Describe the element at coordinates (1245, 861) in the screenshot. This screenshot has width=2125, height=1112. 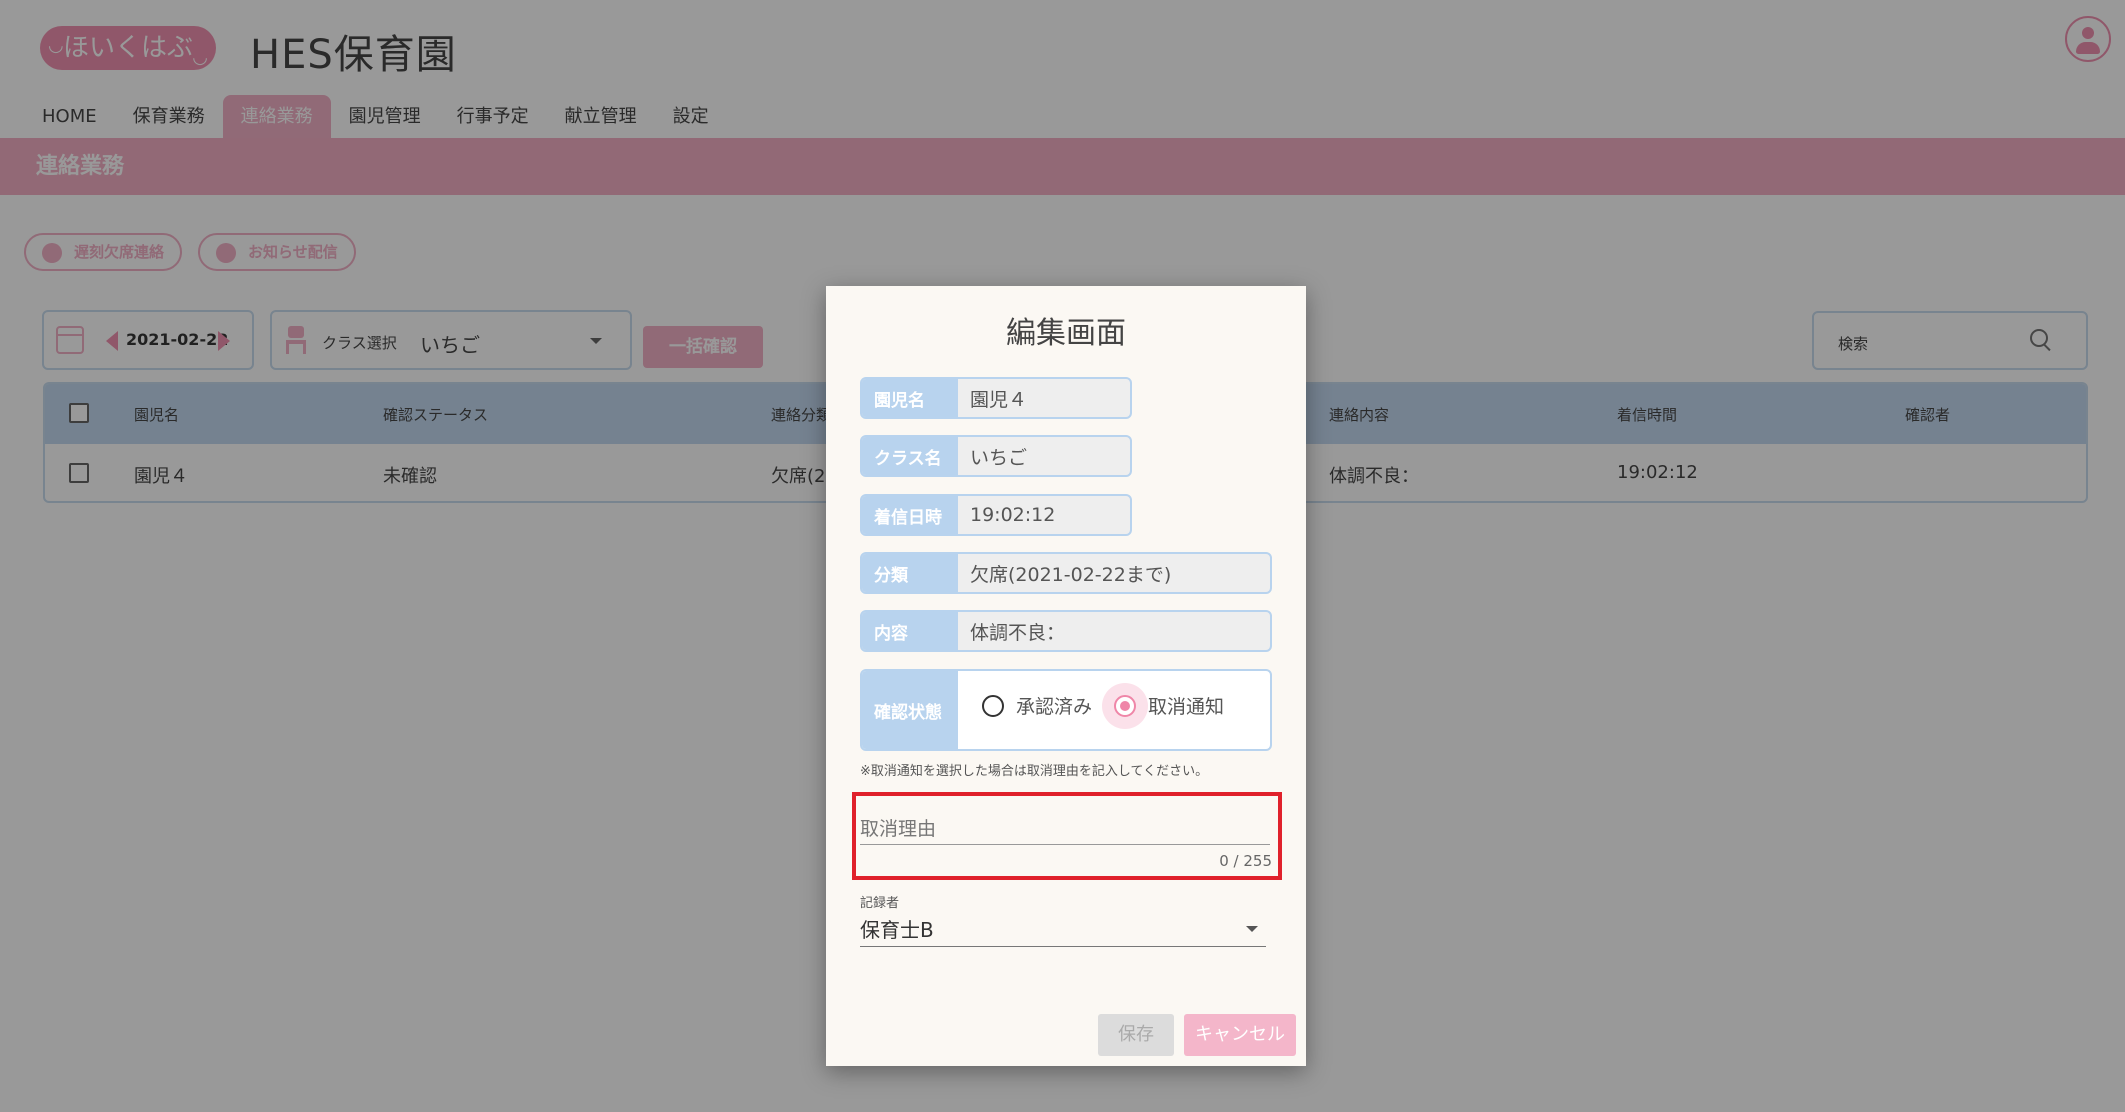
I see `char-counter: 0 / 255` at that location.